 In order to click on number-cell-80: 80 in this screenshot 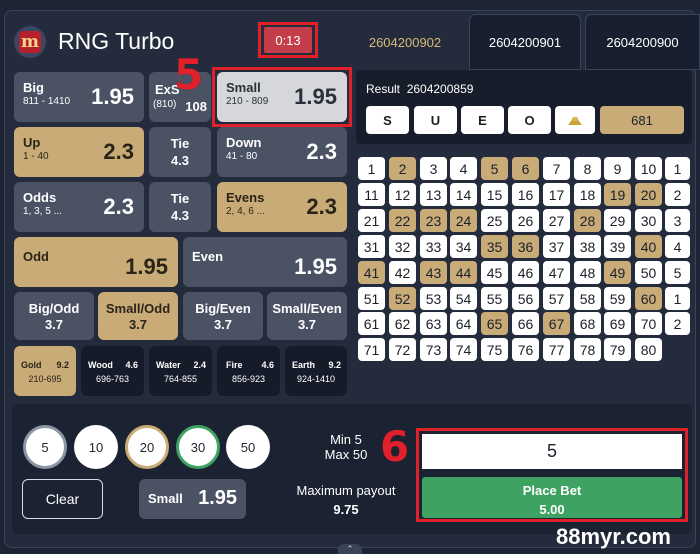, I will do `click(648, 349)`.